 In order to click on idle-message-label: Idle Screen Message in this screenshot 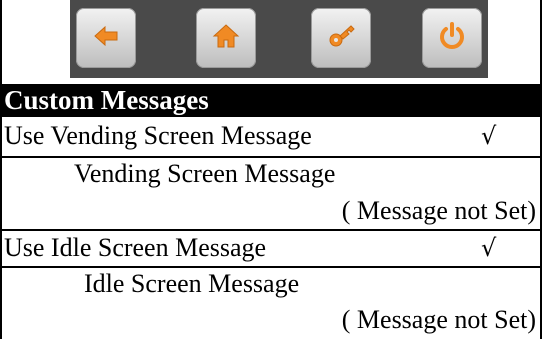, I will do `click(192, 283)`.